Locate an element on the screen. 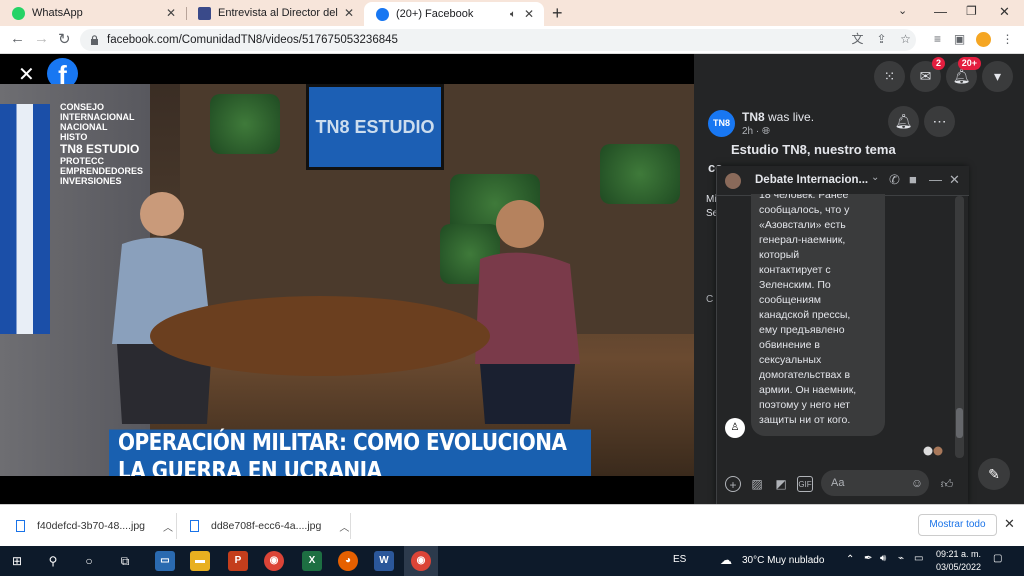  word-icon: W is located at coordinates (384, 561).